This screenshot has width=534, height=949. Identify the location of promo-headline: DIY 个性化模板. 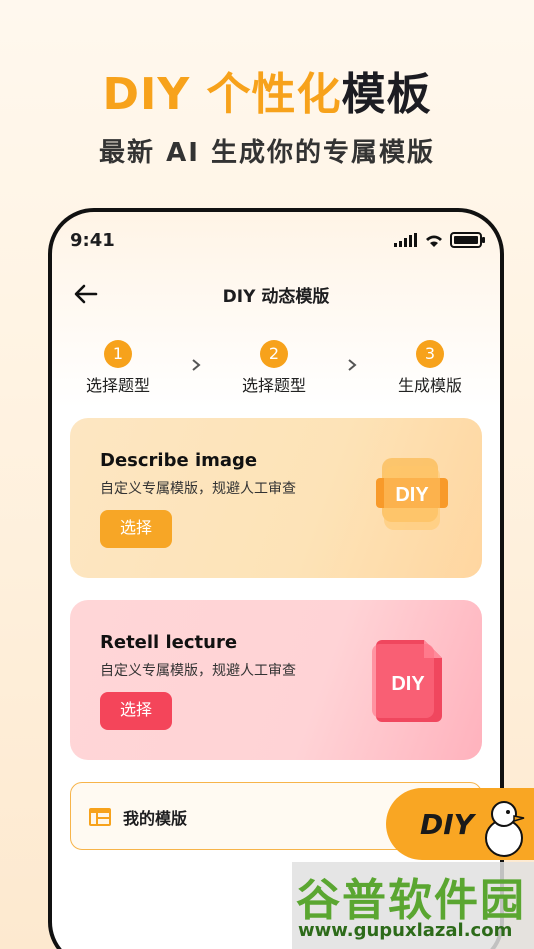
(267, 90).